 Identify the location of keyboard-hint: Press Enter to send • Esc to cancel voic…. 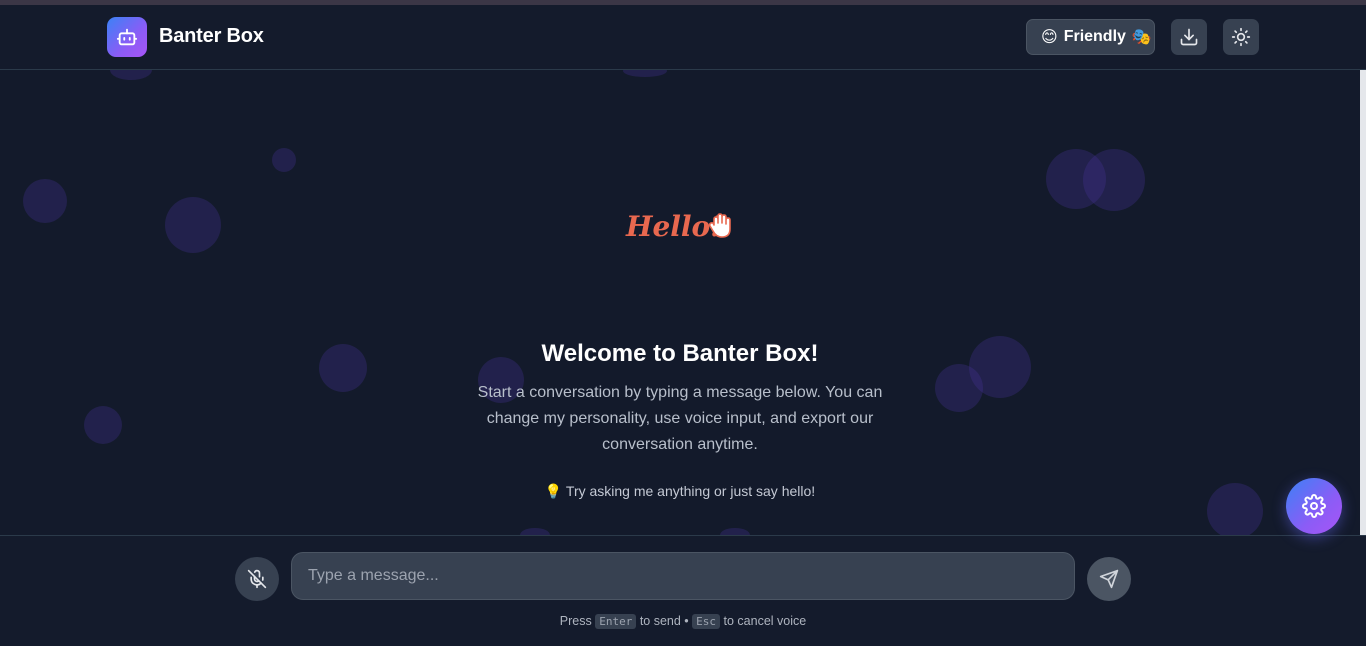
(683, 621).